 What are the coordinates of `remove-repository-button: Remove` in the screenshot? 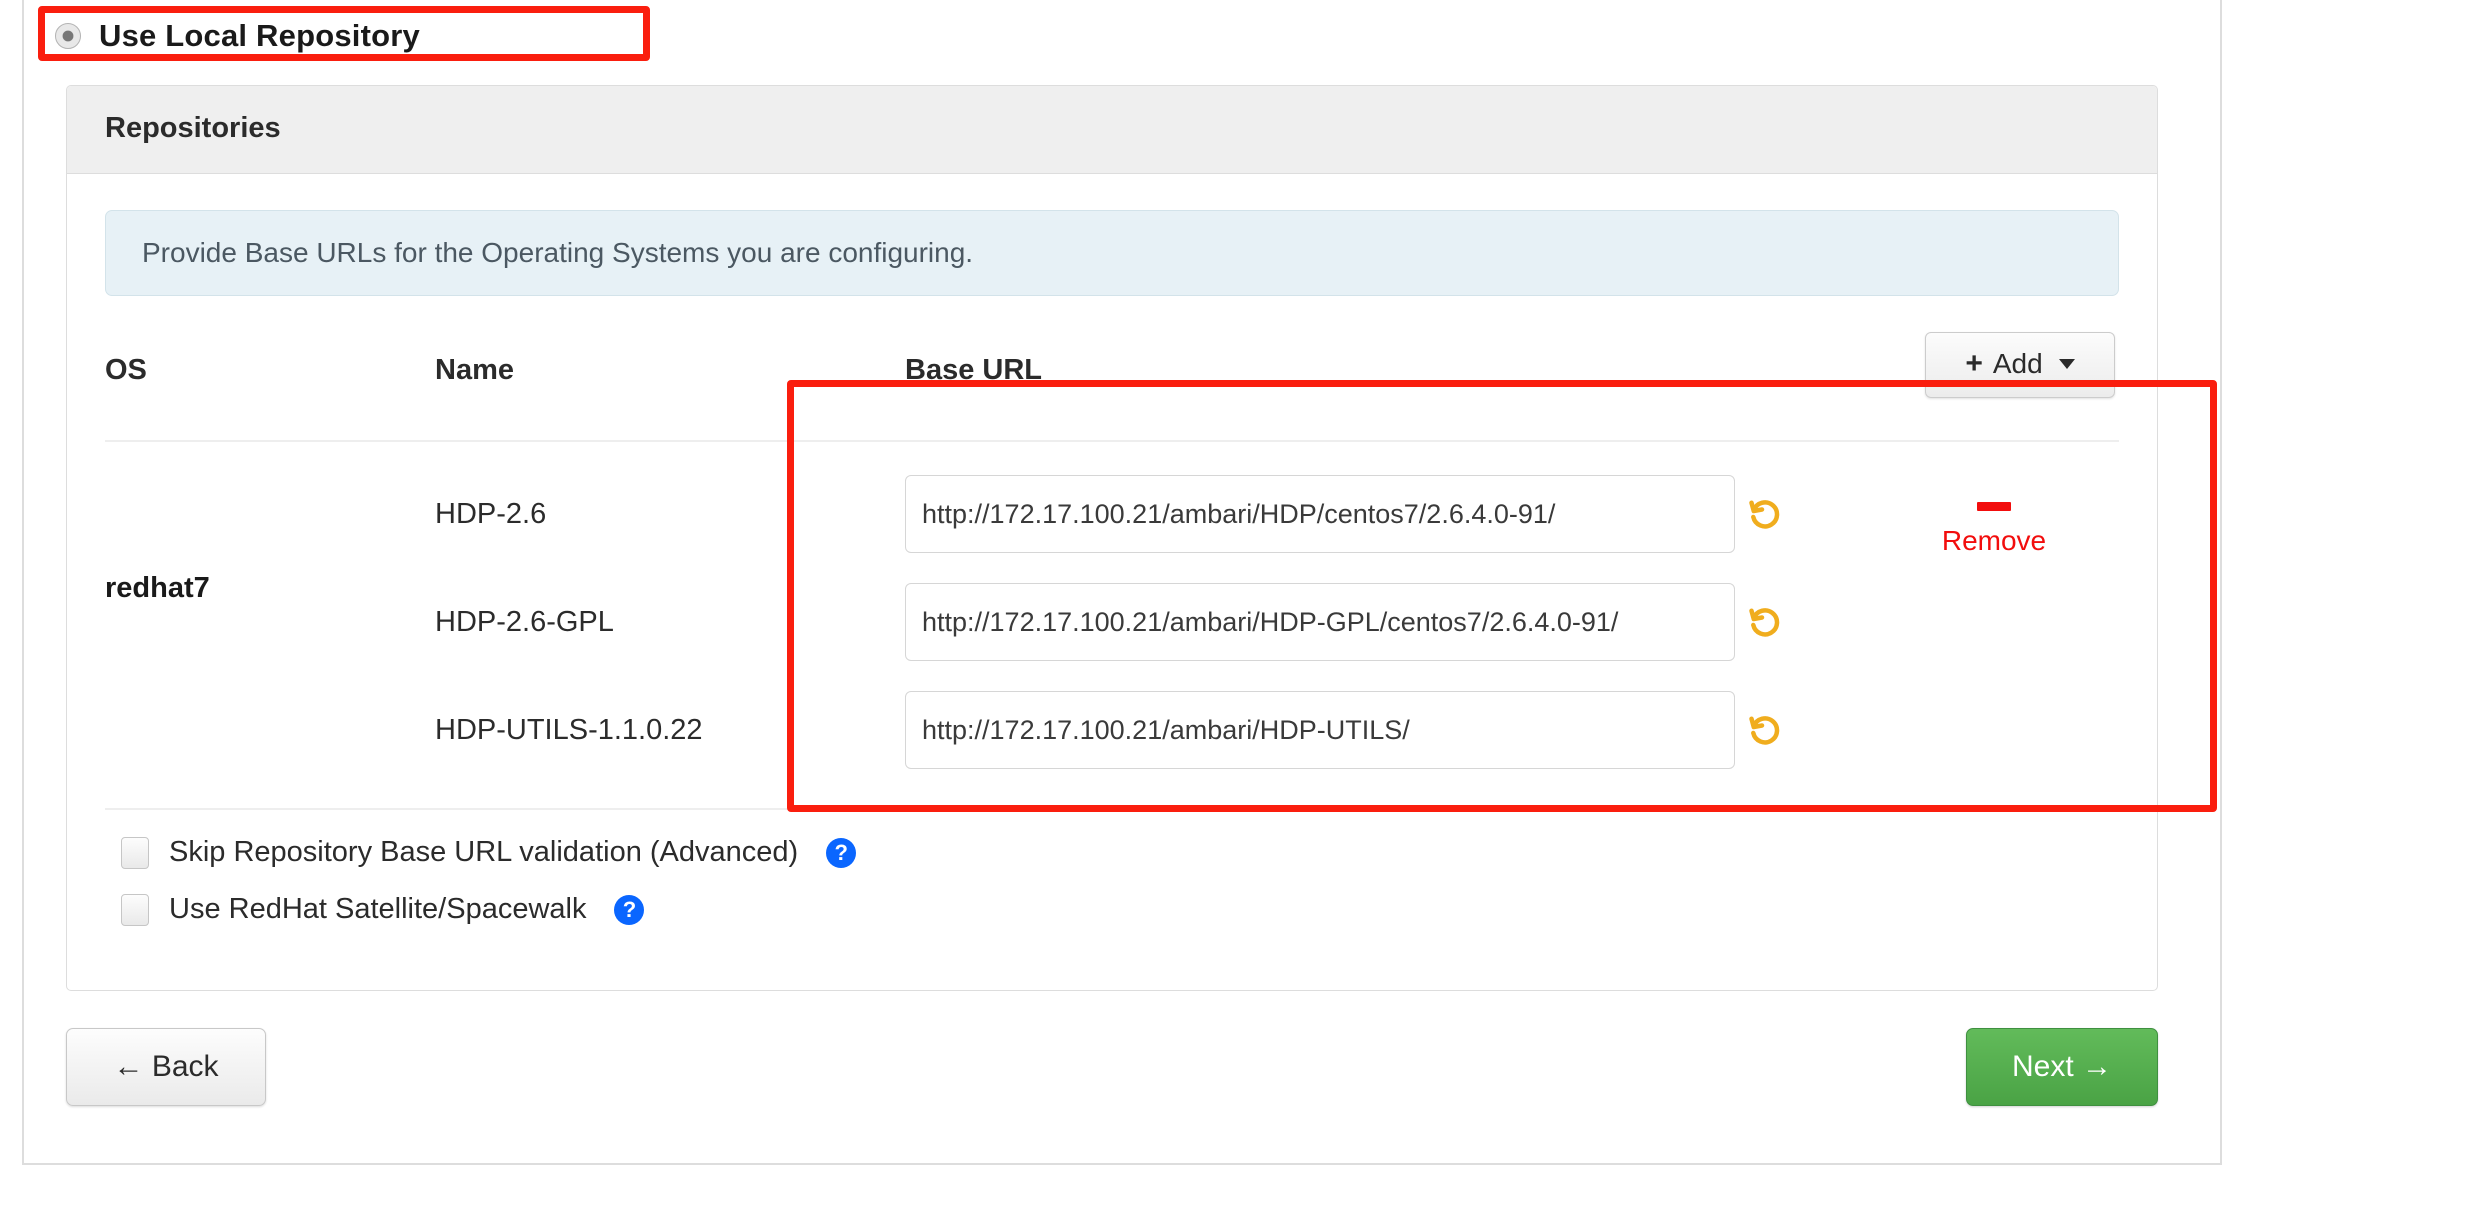 It's located at (1994, 622).